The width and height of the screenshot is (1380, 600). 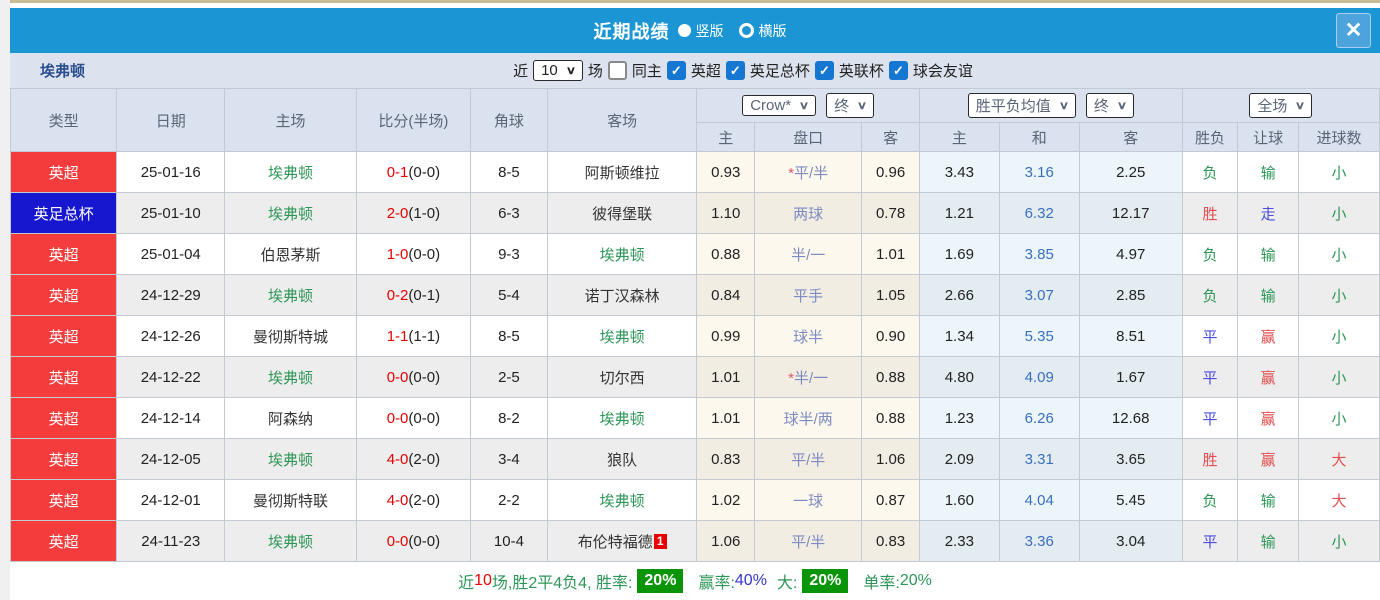 I want to click on match-date: 24-12-22, so click(x=171, y=377).